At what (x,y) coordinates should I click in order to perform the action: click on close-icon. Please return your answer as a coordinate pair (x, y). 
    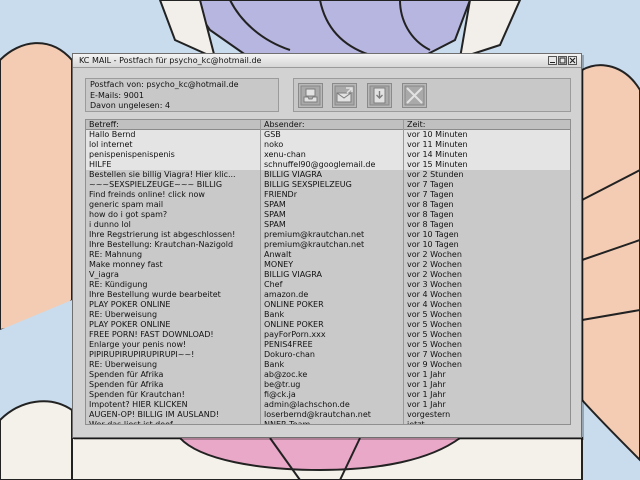
    Looking at the image, I should click on (572, 60).